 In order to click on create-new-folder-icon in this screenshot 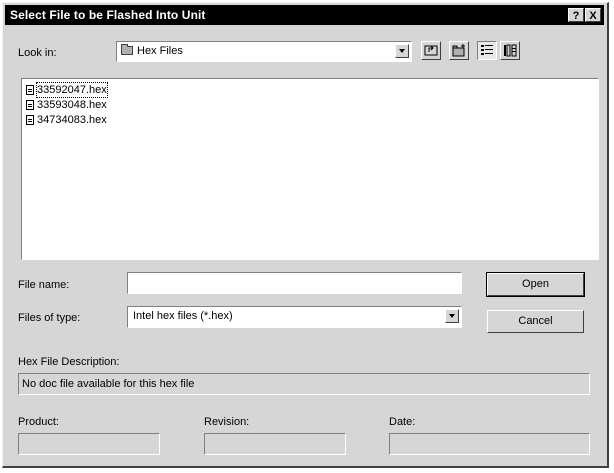, I will do `click(459, 50)`.